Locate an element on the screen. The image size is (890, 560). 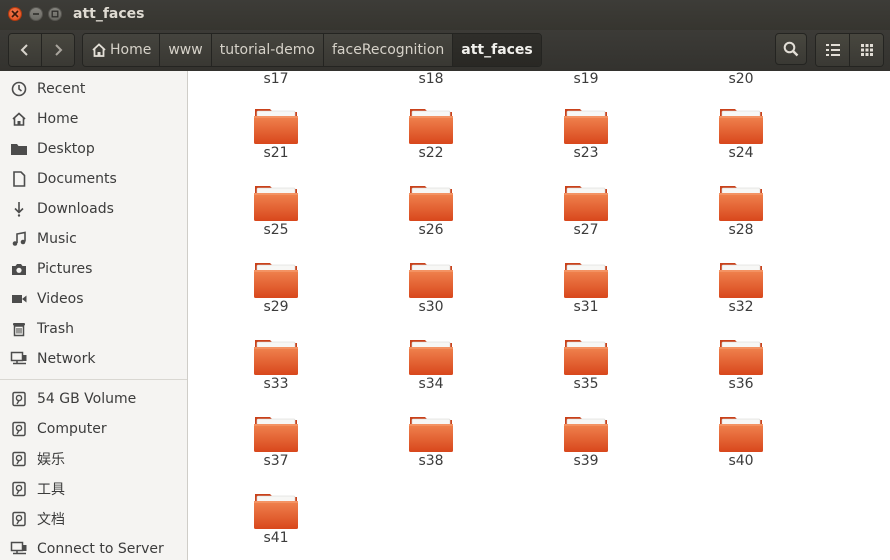
sidebar-item-videos: Videos is located at coordinates (93, 299).